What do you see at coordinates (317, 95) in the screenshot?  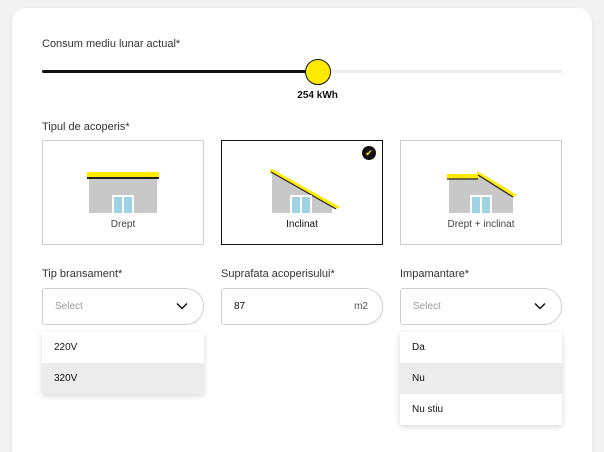 I see `consumption-value: 254 kWh` at bounding box center [317, 95].